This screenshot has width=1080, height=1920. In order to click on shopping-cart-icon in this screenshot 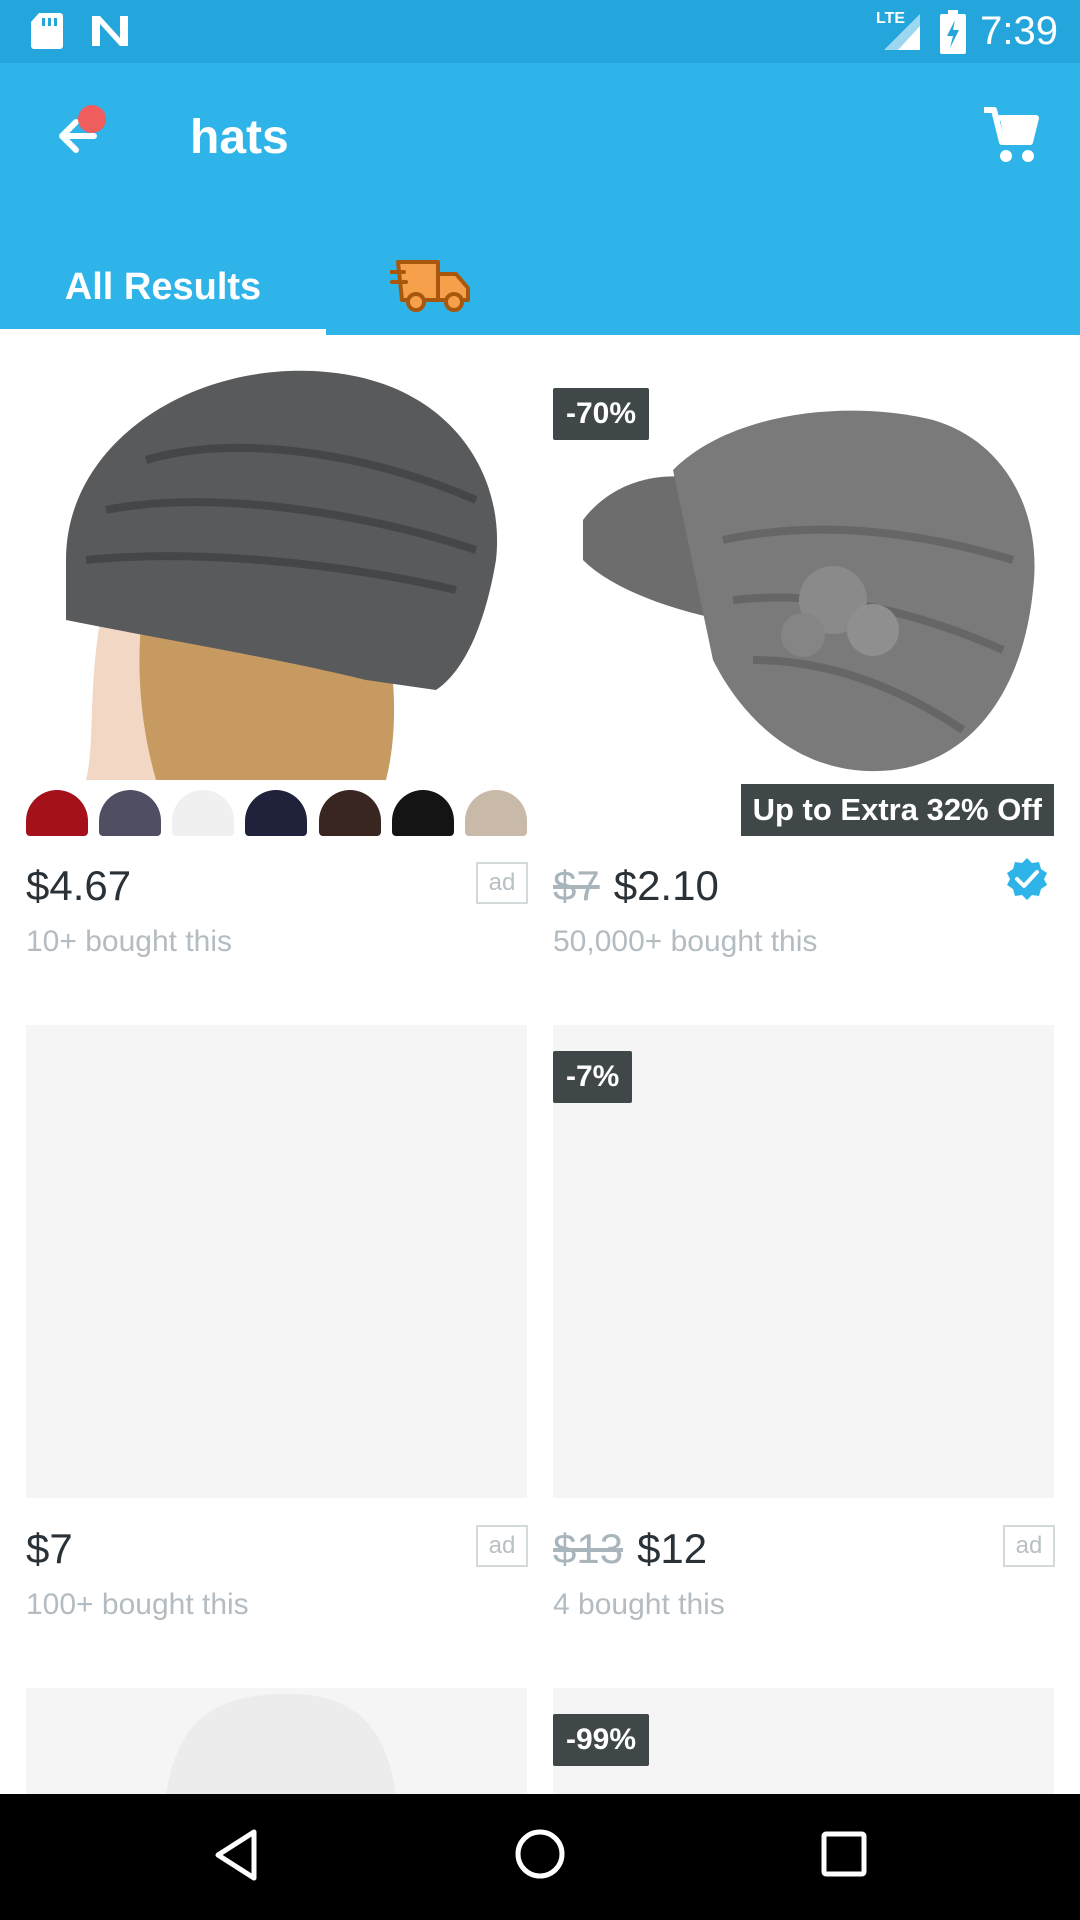, I will do `click(1011, 134)`.